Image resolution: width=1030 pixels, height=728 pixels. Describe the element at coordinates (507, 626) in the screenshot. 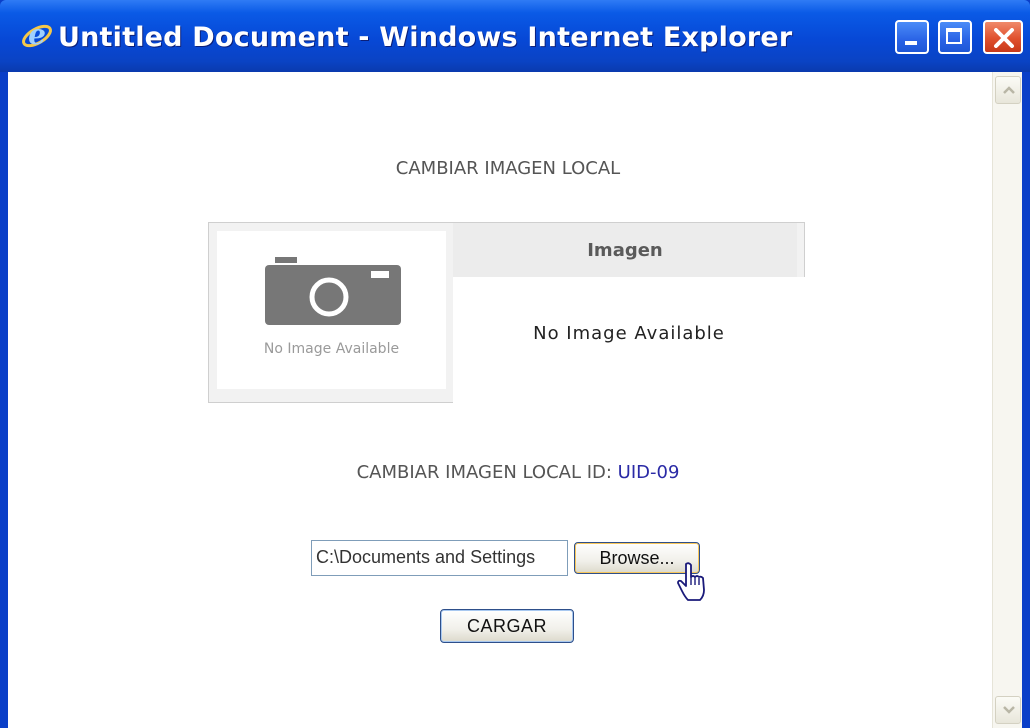

I see `upload-button: CARGAR` at that location.